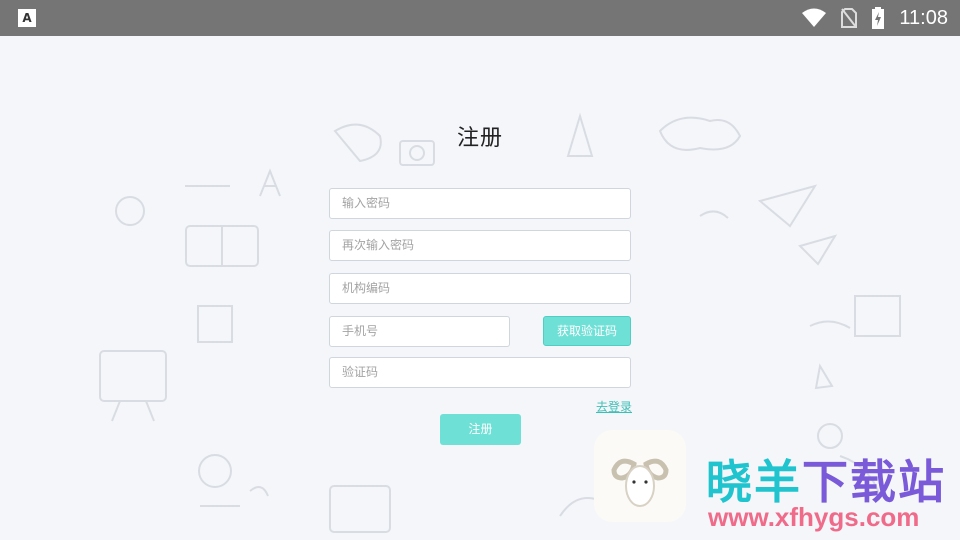 Image resolution: width=960 pixels, height=540 pixels. I want to click on watermark-name-part2: 下载站, so click(874, 482).